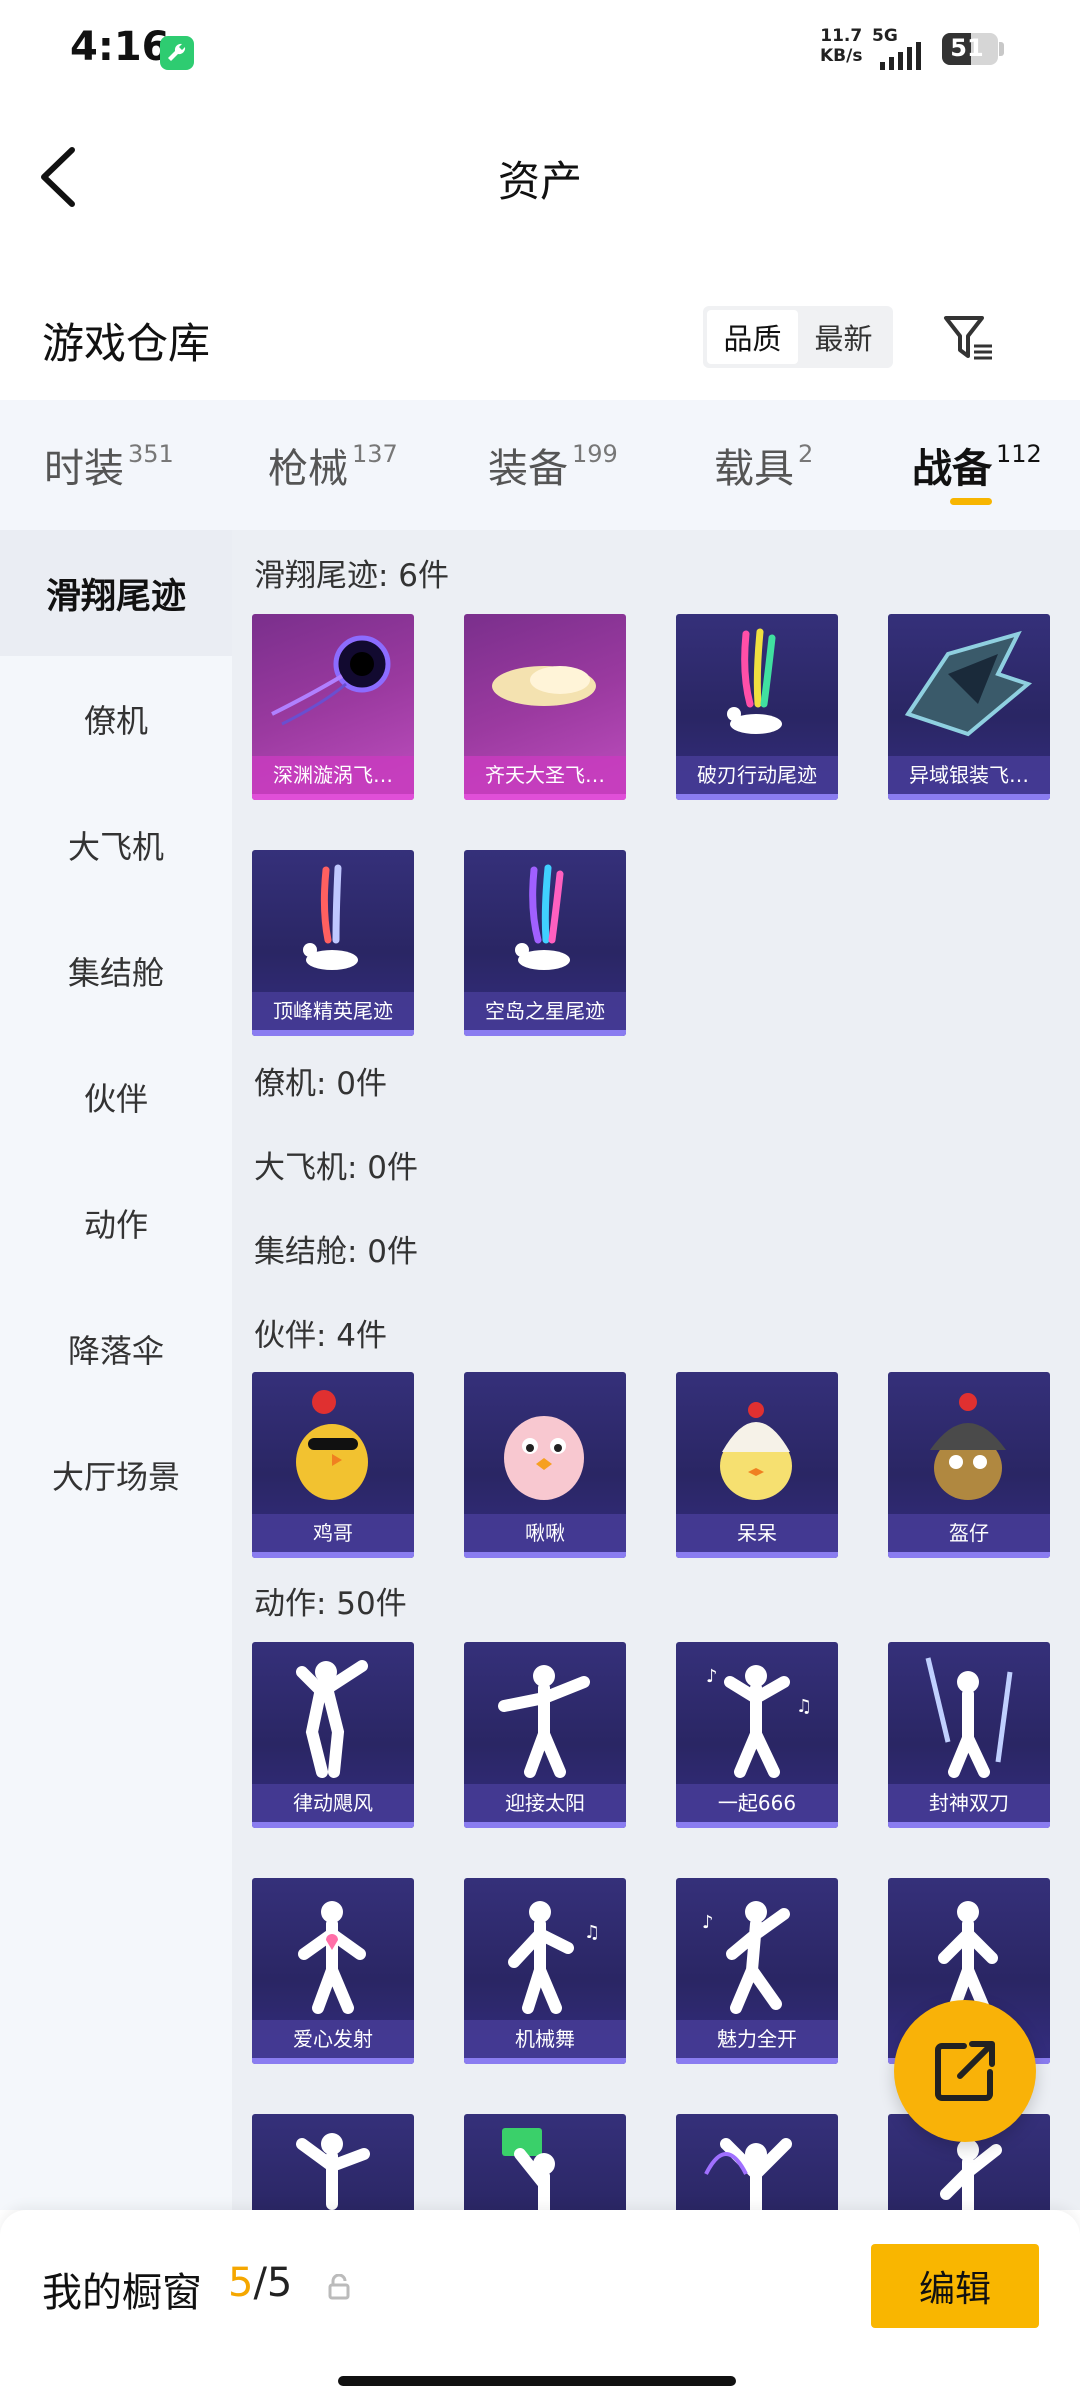 The height and width of the screenshot is (2400, 1080). Describe the element at coordinates (545, 1735) in the screenshot. I see `item-card: 迎接太阳` at that location.